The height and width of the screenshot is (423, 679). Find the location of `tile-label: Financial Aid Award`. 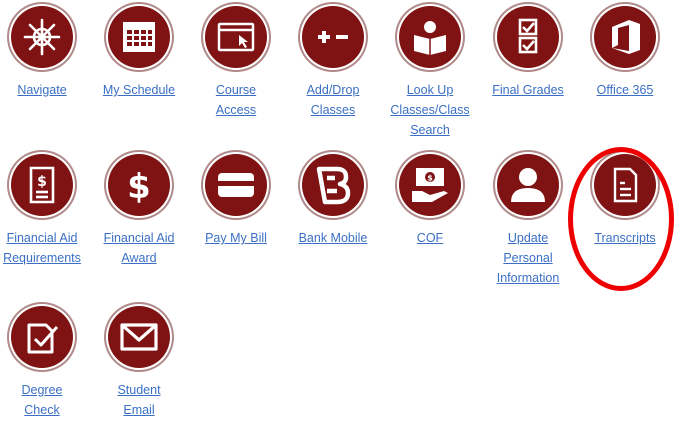

tile-label: Financial Aid Award is located at coordinates (139, 248).